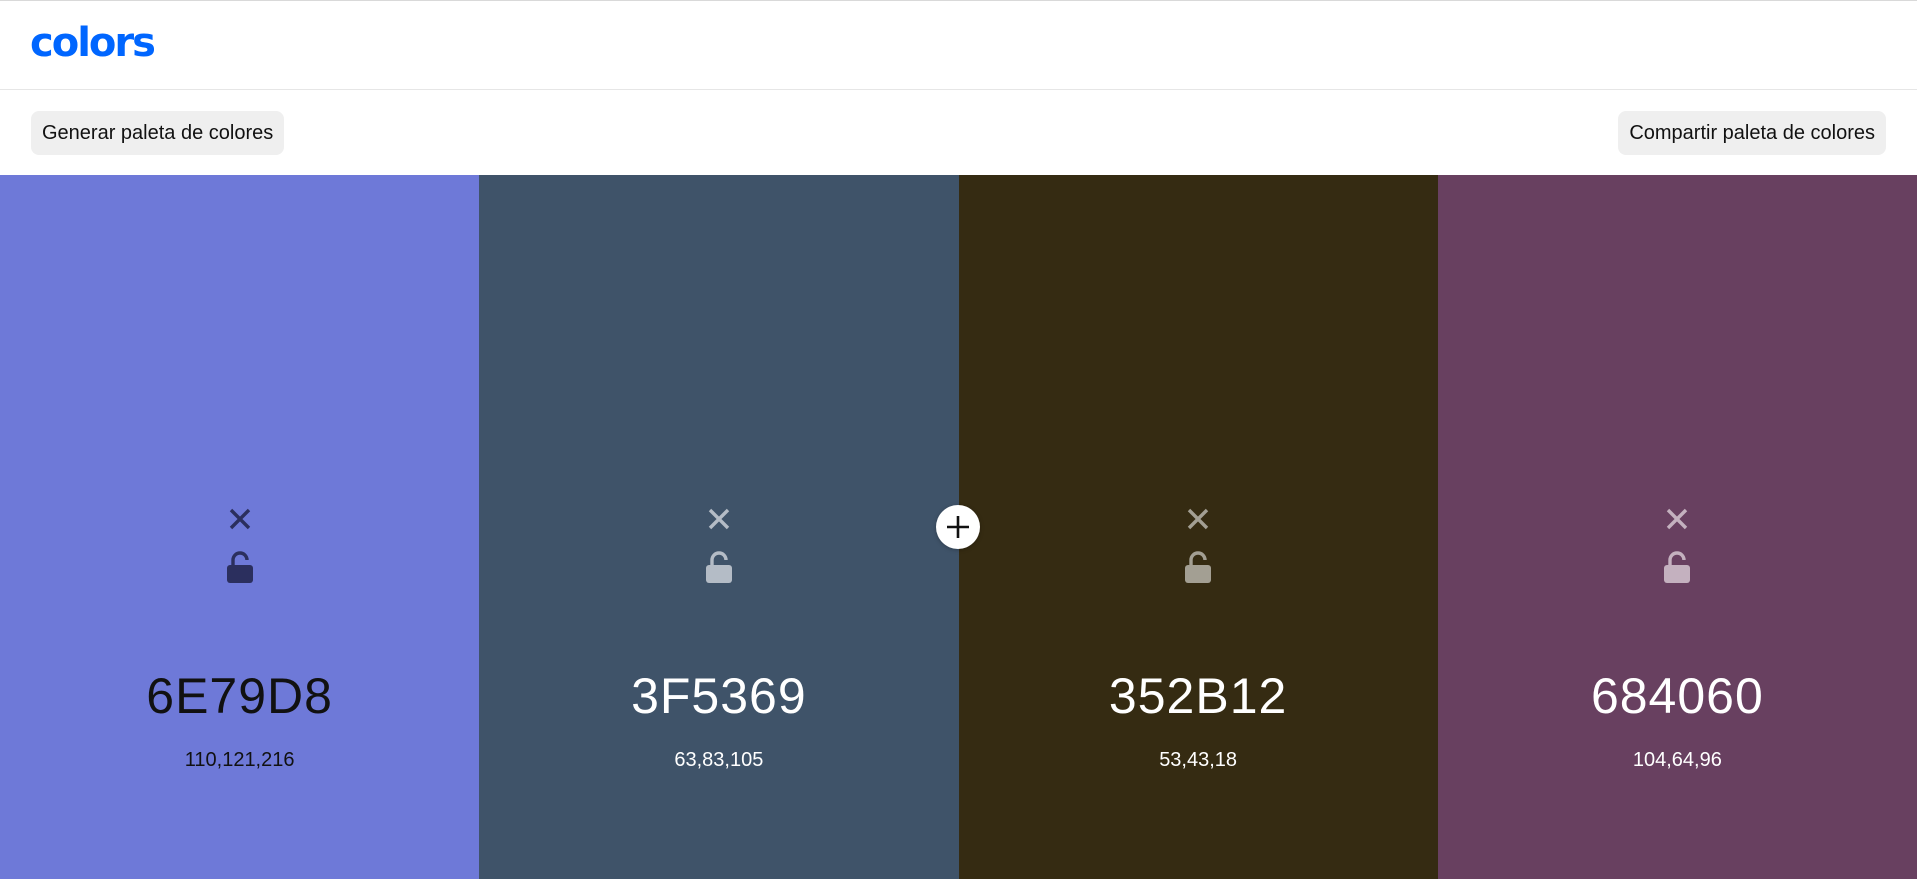  What do you see at coordinates (718, 760) in the screenshot?
I see `rgb-value: 63,83,105` at bounding box center [718, 760].